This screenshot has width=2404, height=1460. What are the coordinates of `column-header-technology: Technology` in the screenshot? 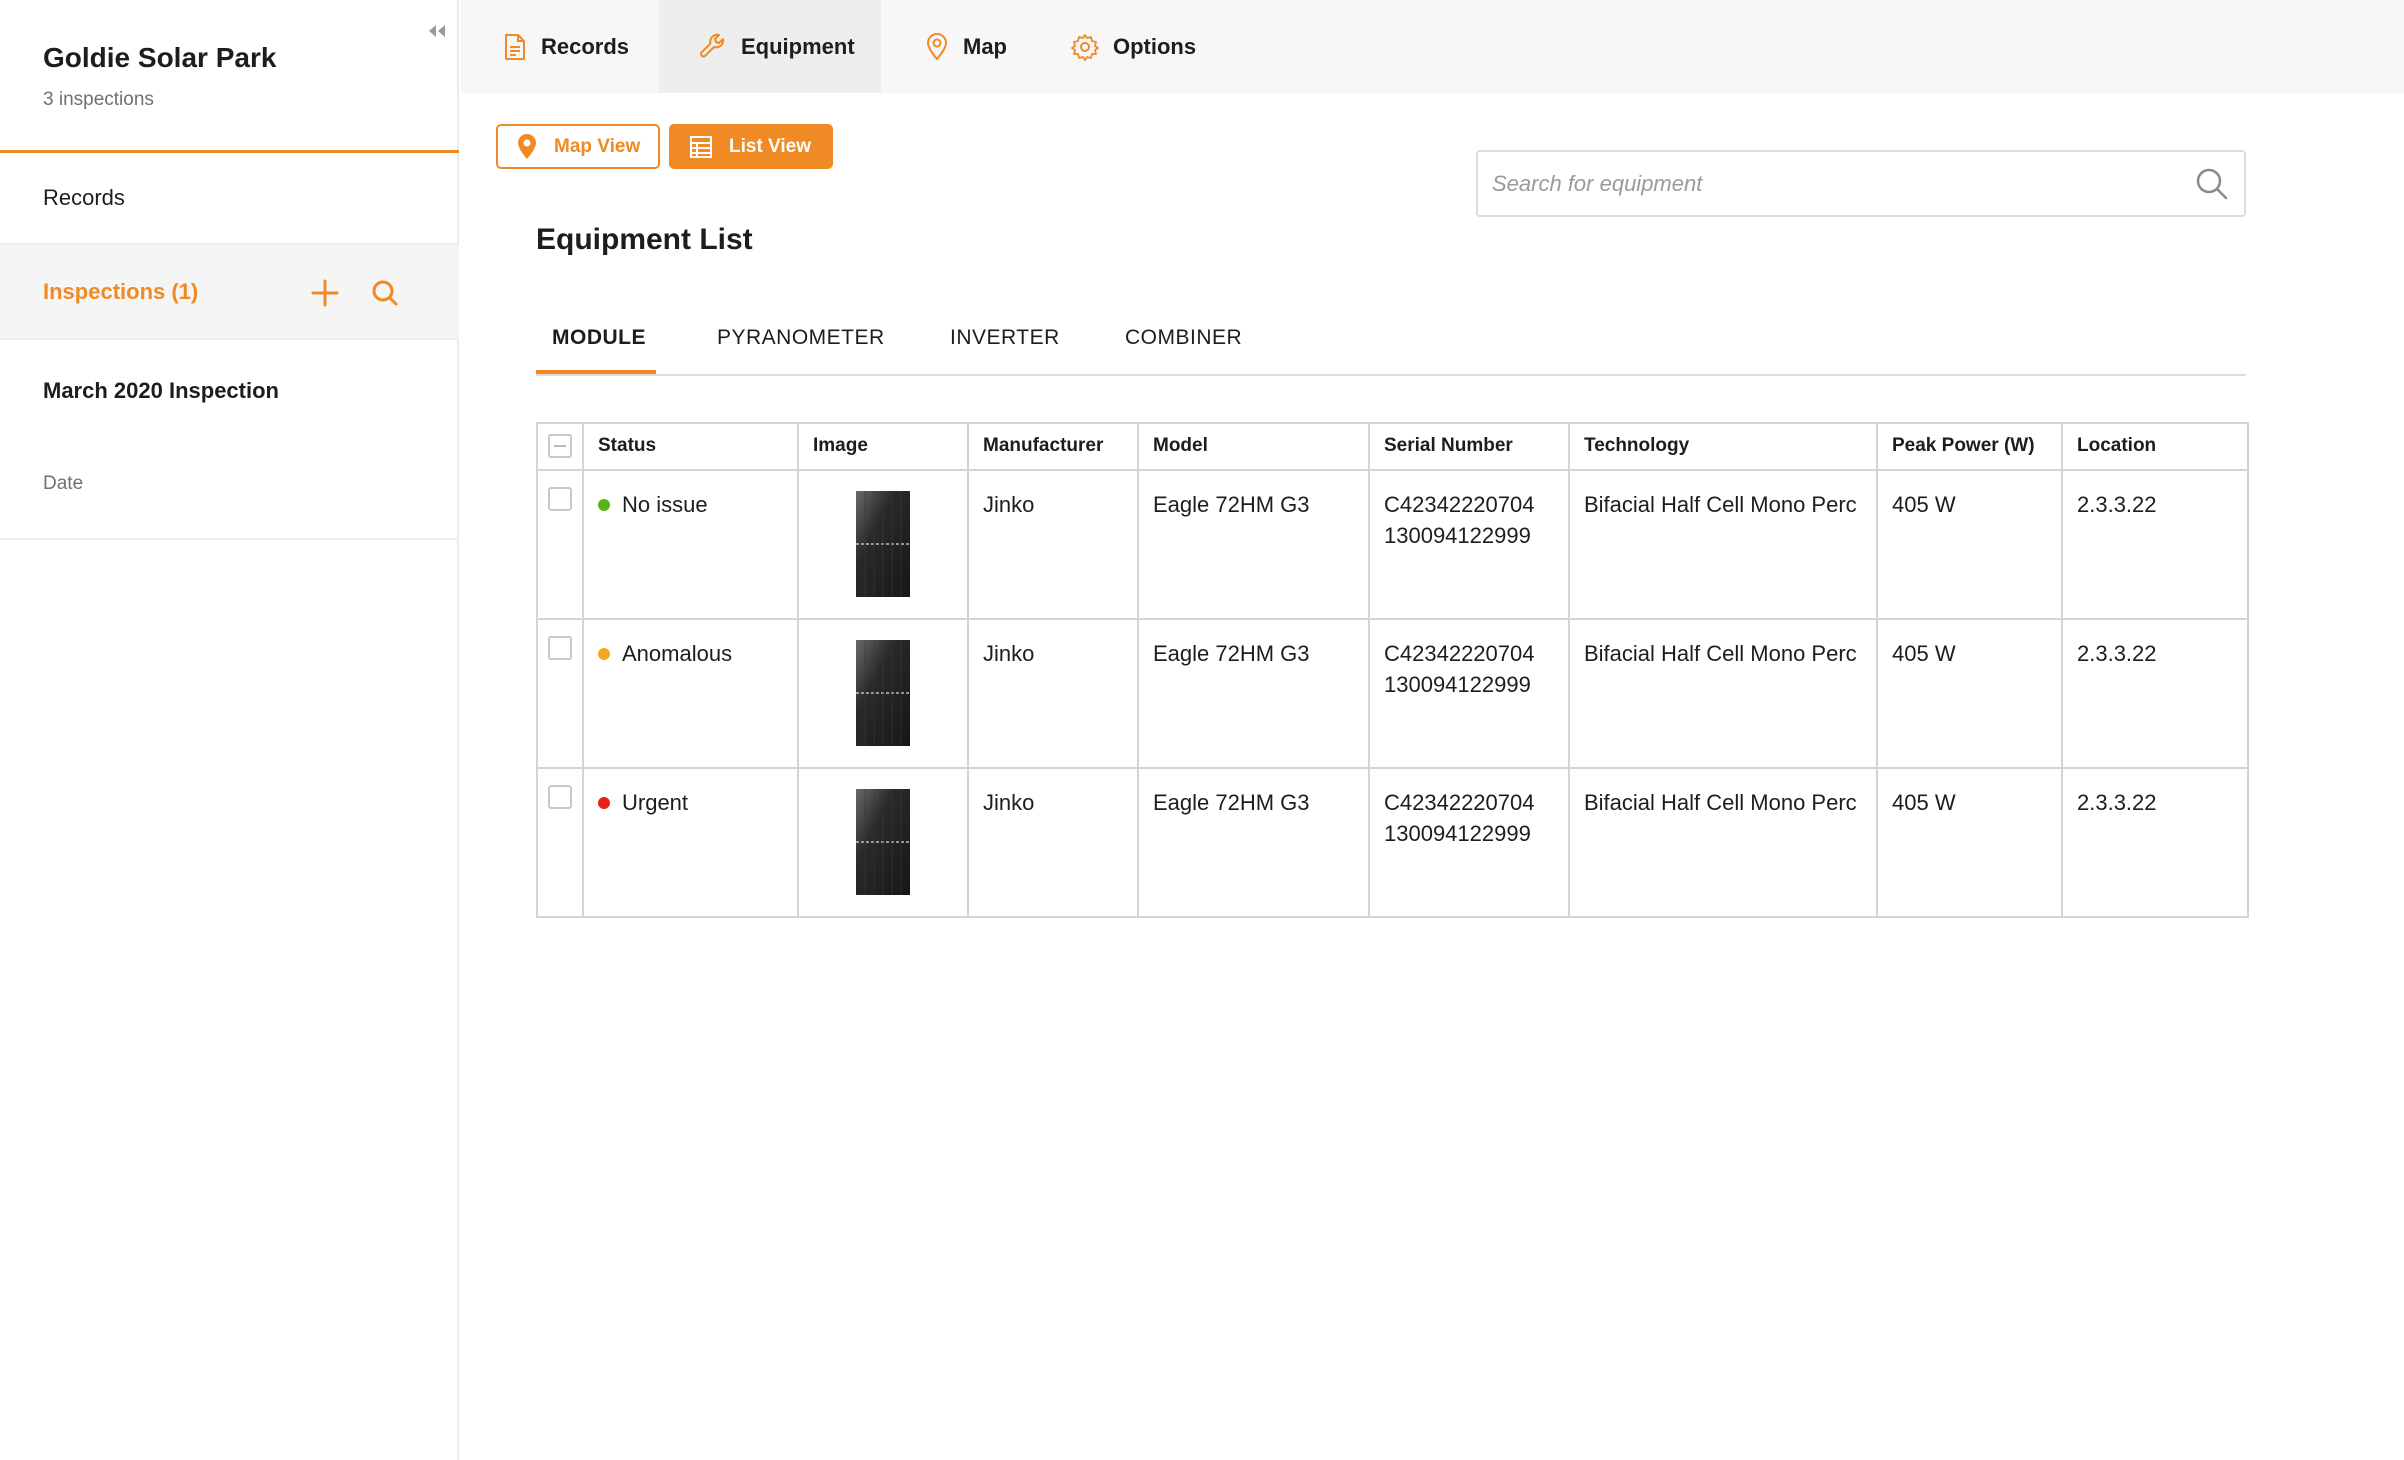 It's located at (1723, 446).